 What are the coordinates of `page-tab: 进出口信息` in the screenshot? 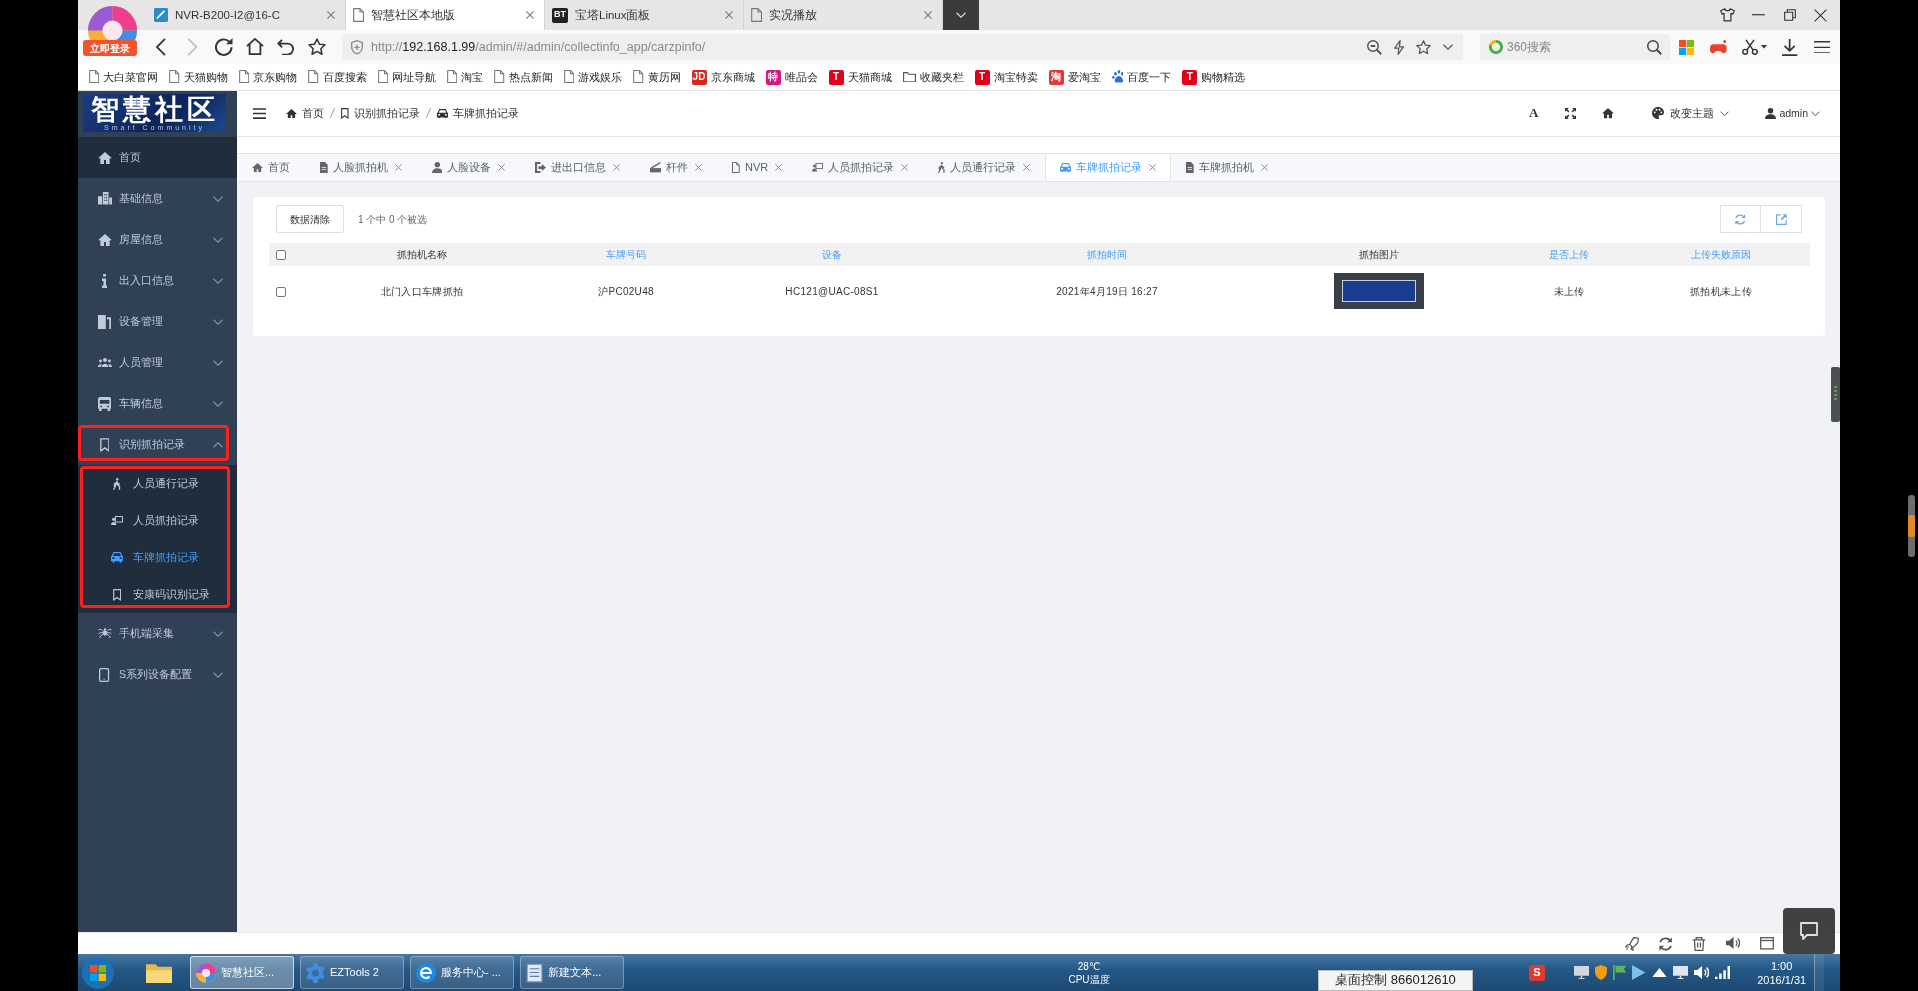 It's located at (578, 167).